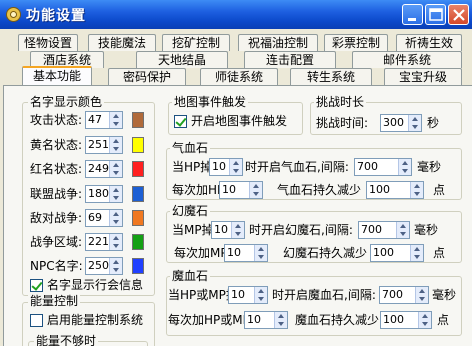  I want to click on war-zone-value: 221, so click(98, 241).